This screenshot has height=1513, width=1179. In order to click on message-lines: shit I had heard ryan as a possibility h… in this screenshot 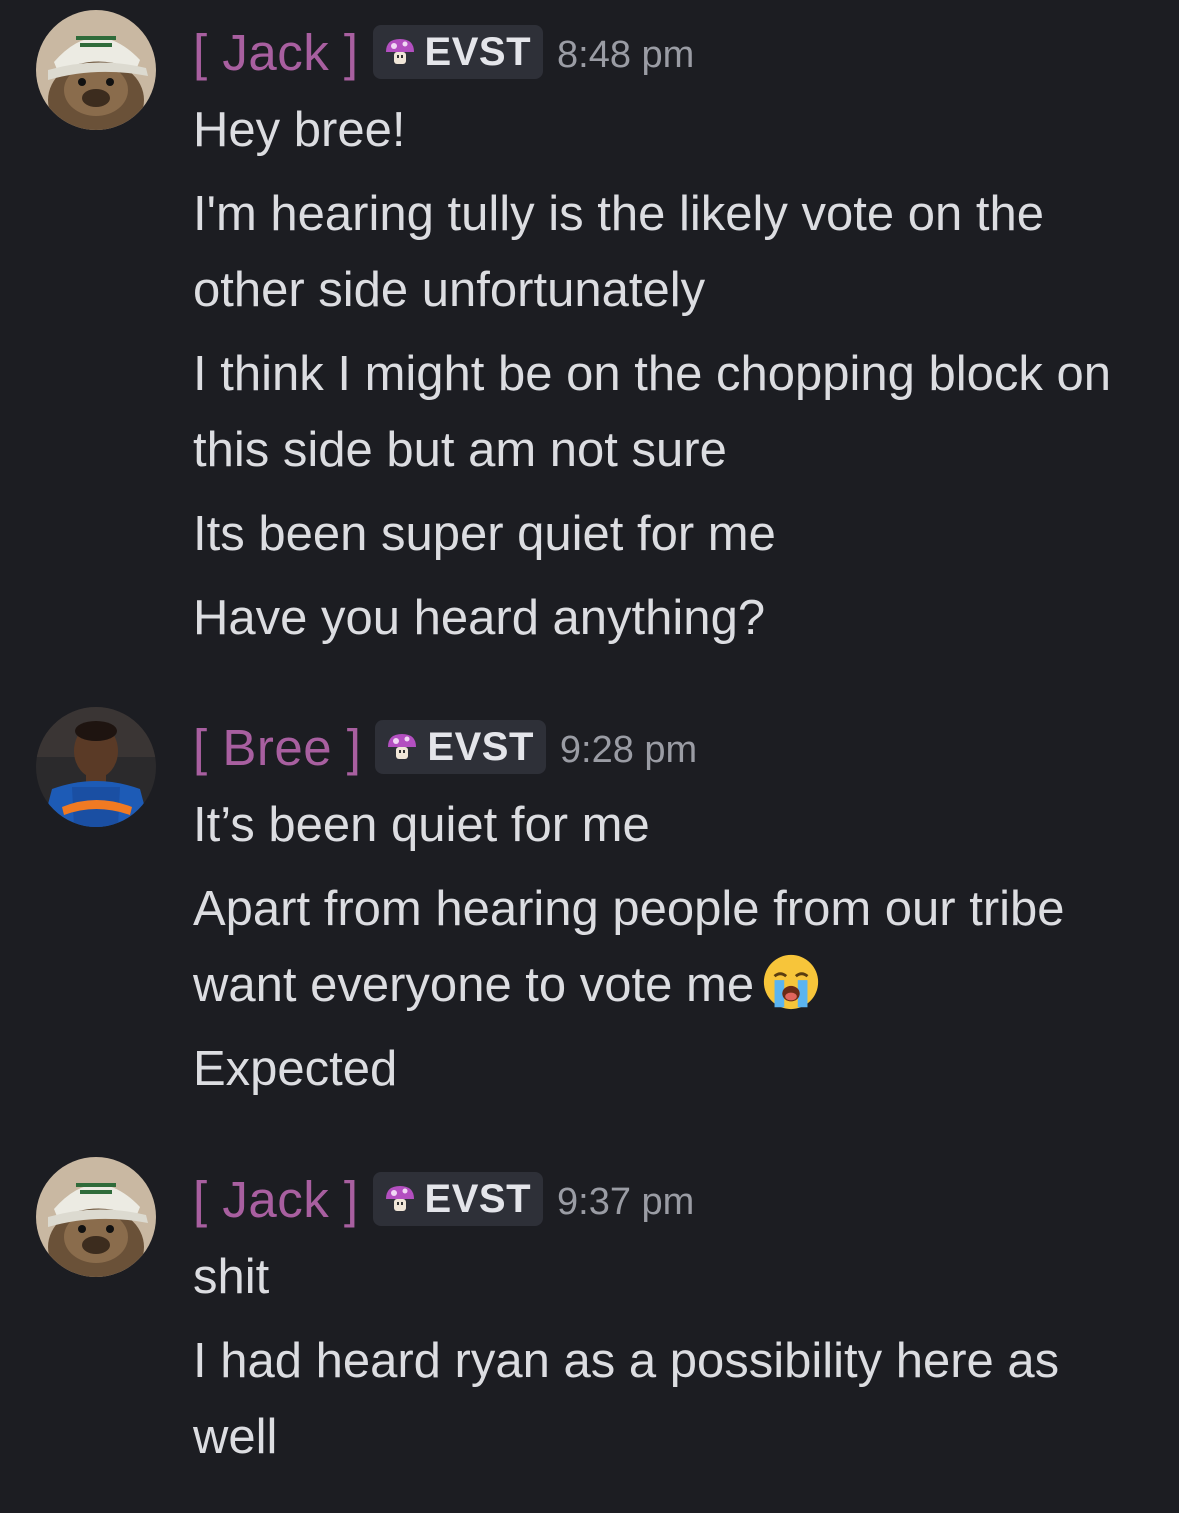, I will do `click(673, 1361)`.